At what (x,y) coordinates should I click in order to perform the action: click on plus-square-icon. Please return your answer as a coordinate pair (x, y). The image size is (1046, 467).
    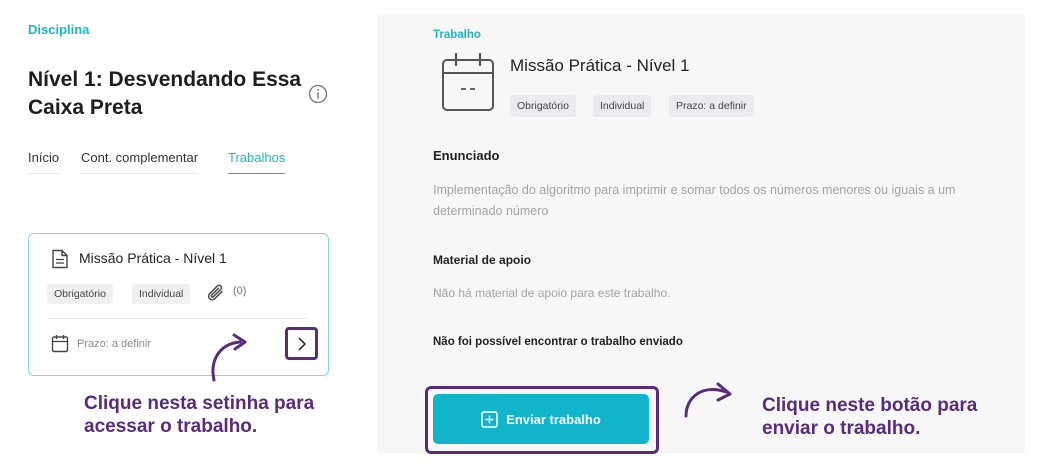
    Looking at the image, I should click on (489, 419).